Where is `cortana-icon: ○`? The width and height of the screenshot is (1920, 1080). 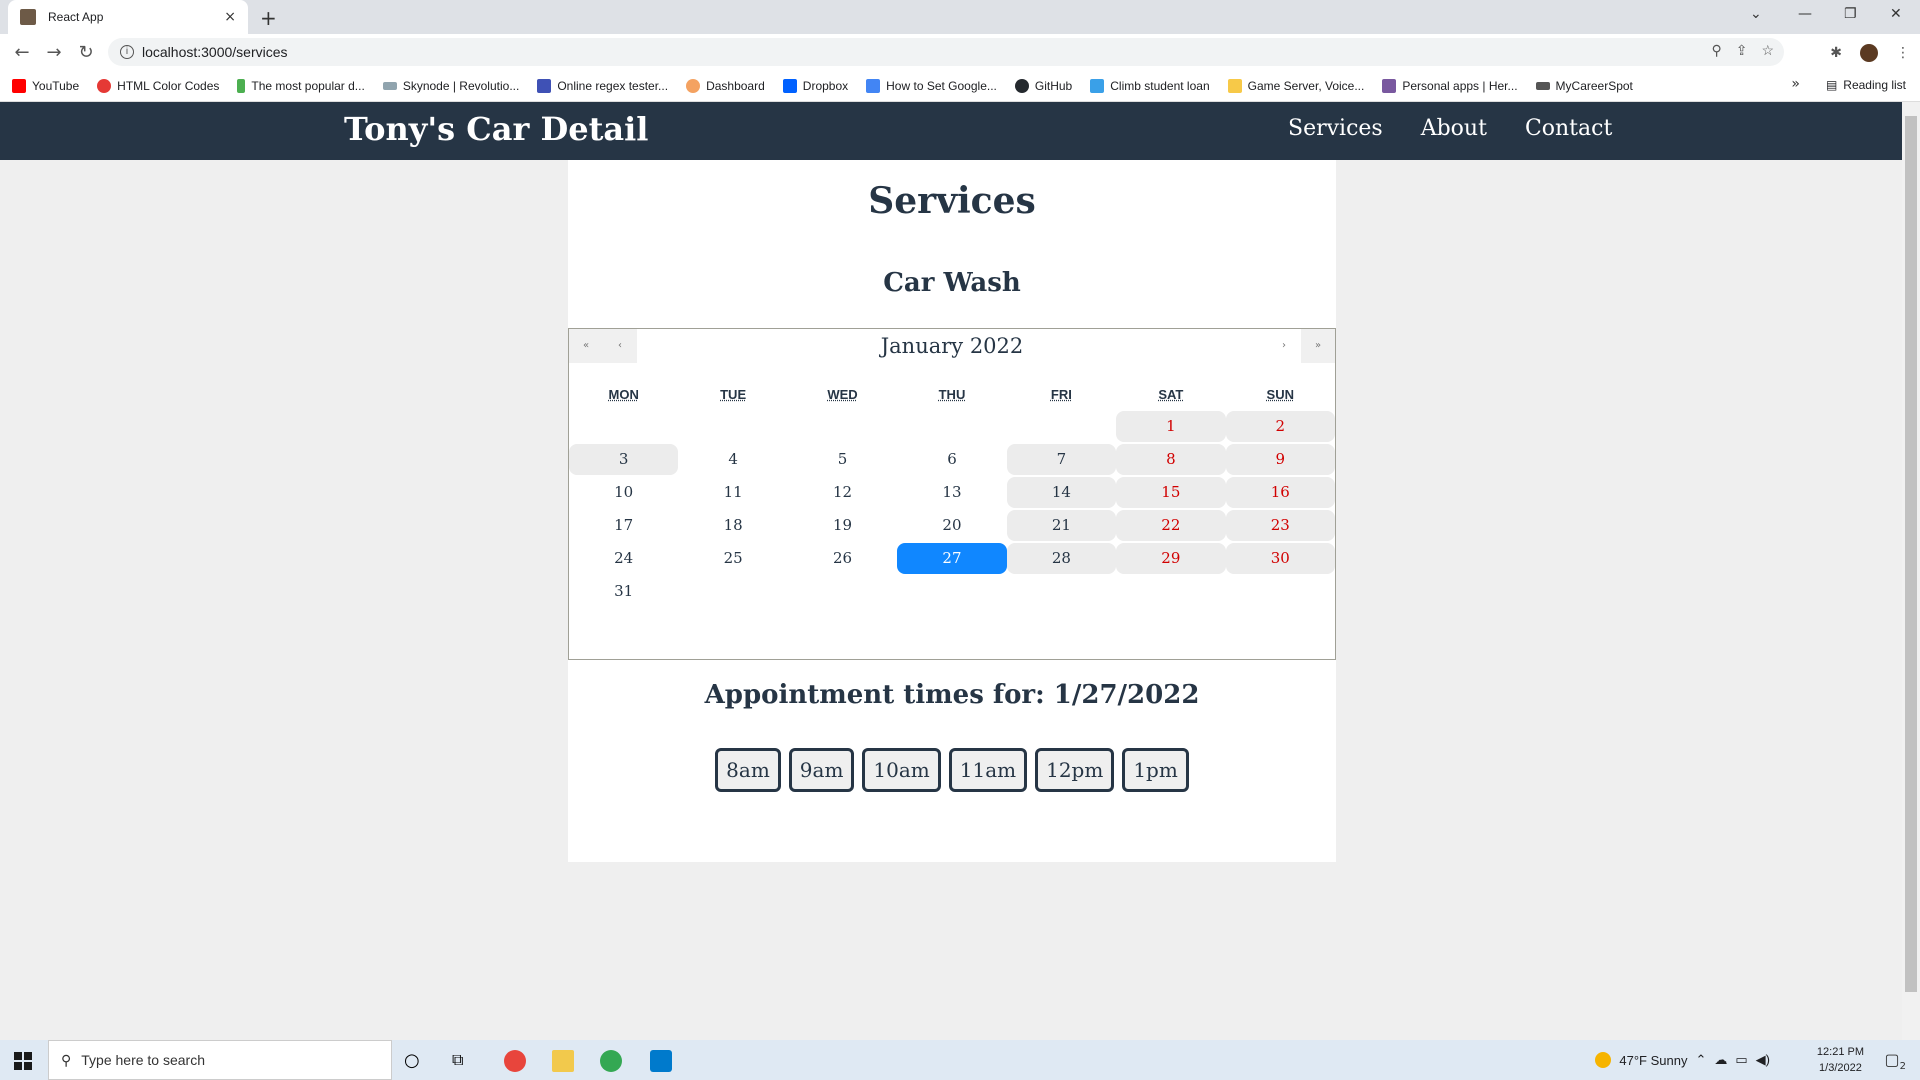 cortana-icon: ○ is located at coordinates (415, 1061).